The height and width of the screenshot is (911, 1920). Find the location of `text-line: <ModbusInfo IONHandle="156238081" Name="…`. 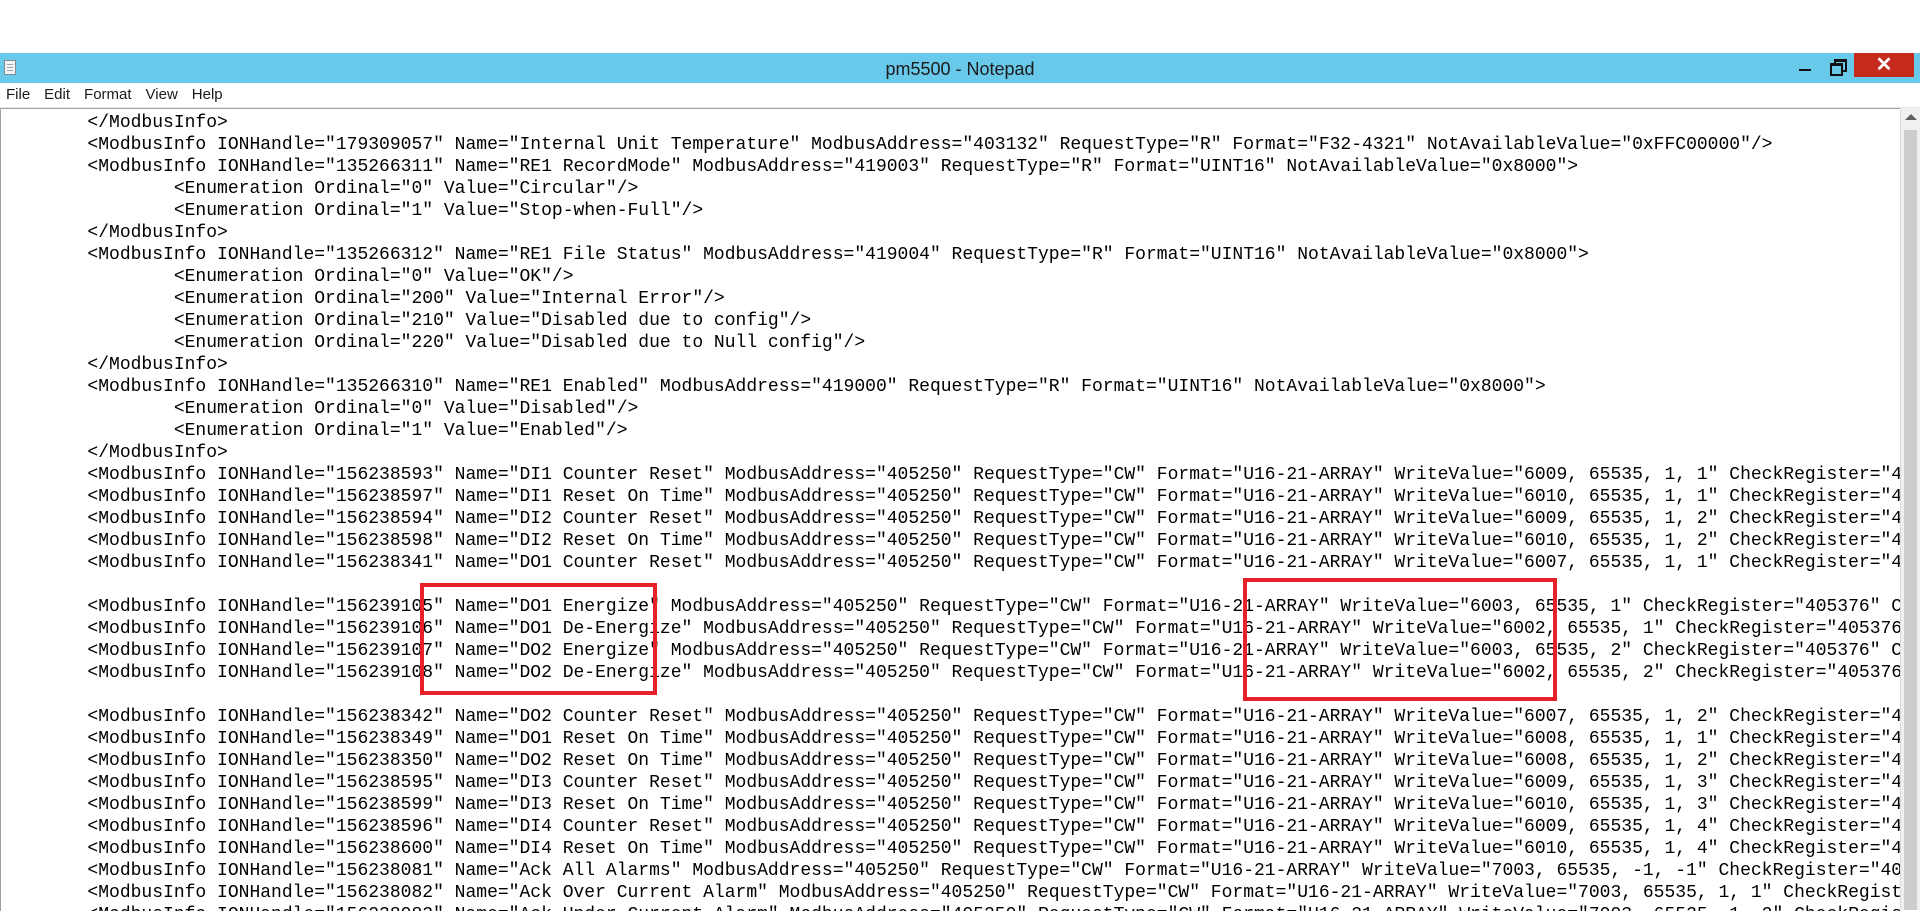

text-line: <ModbusInfo IONHandle="156238081" Name="… is located at coordinates (951, 871).